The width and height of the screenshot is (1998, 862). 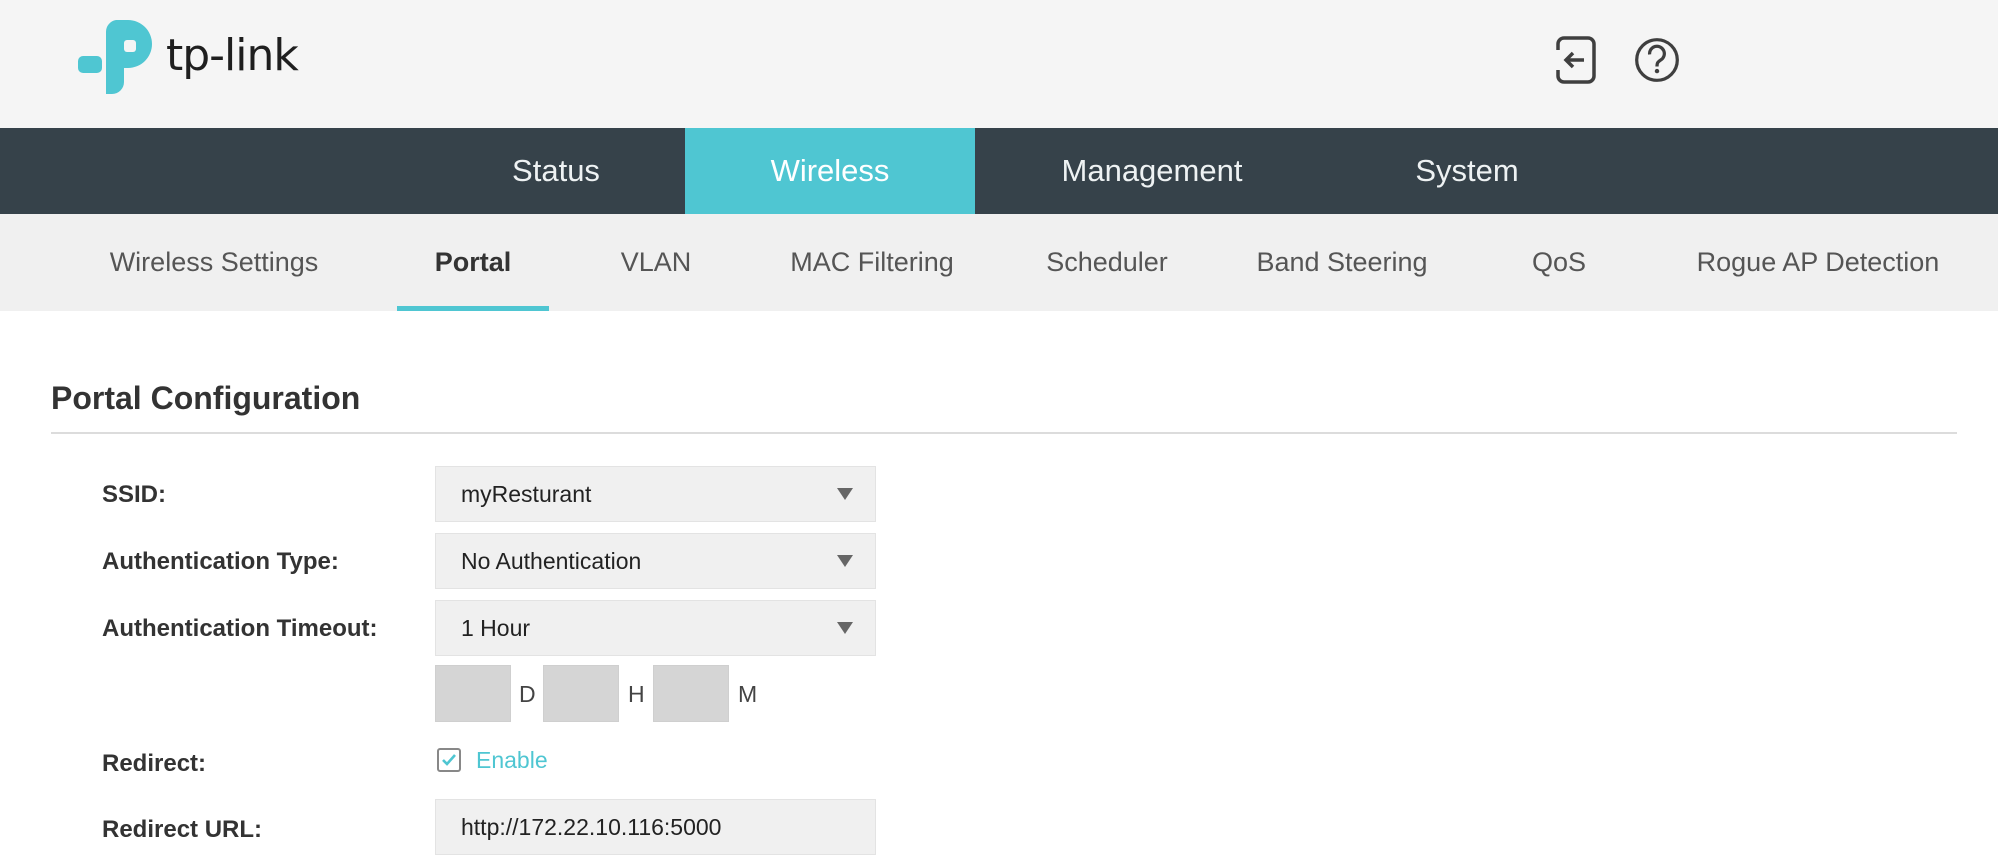 What do you see at coordinates (655, 494) in the screenshot?
I see `ssid-select: myResturant` at bounding box center [655, 494].